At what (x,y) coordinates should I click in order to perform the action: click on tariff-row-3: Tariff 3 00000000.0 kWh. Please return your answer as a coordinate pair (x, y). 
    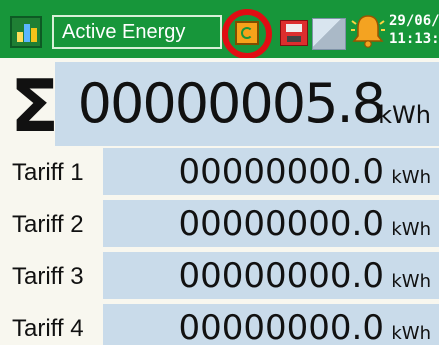
    Looking at the image, I should click on (219, 275).